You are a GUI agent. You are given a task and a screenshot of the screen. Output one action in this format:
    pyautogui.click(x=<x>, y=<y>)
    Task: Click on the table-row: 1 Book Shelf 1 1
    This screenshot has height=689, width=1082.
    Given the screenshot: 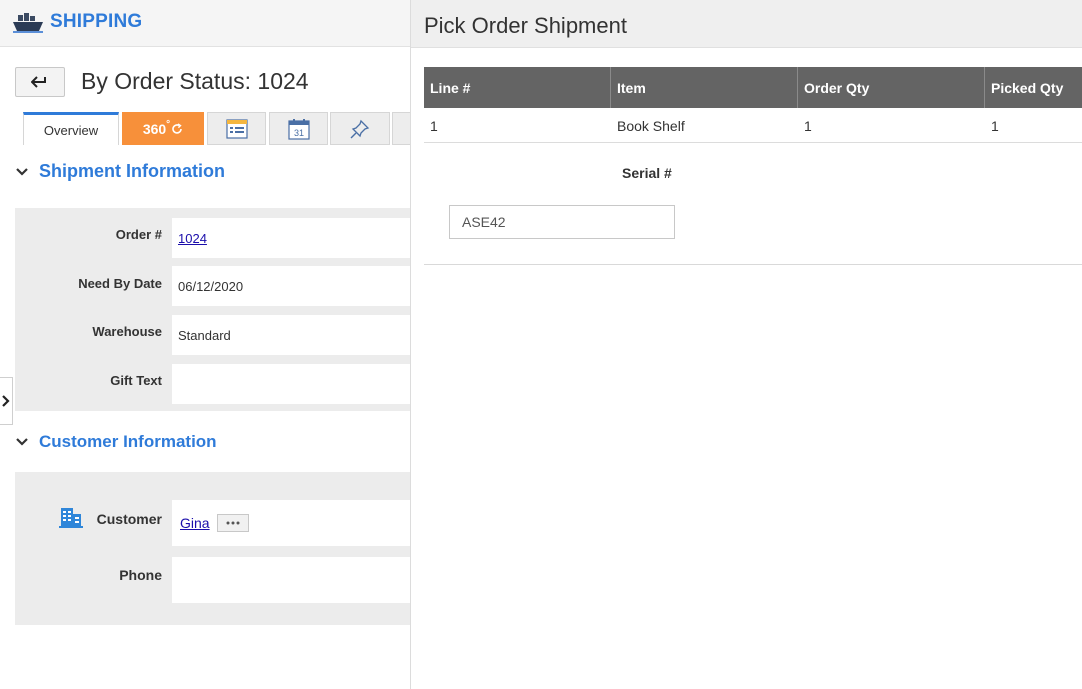 What is the action you would take?
    pyautogui.click(x=753, y=125)
    